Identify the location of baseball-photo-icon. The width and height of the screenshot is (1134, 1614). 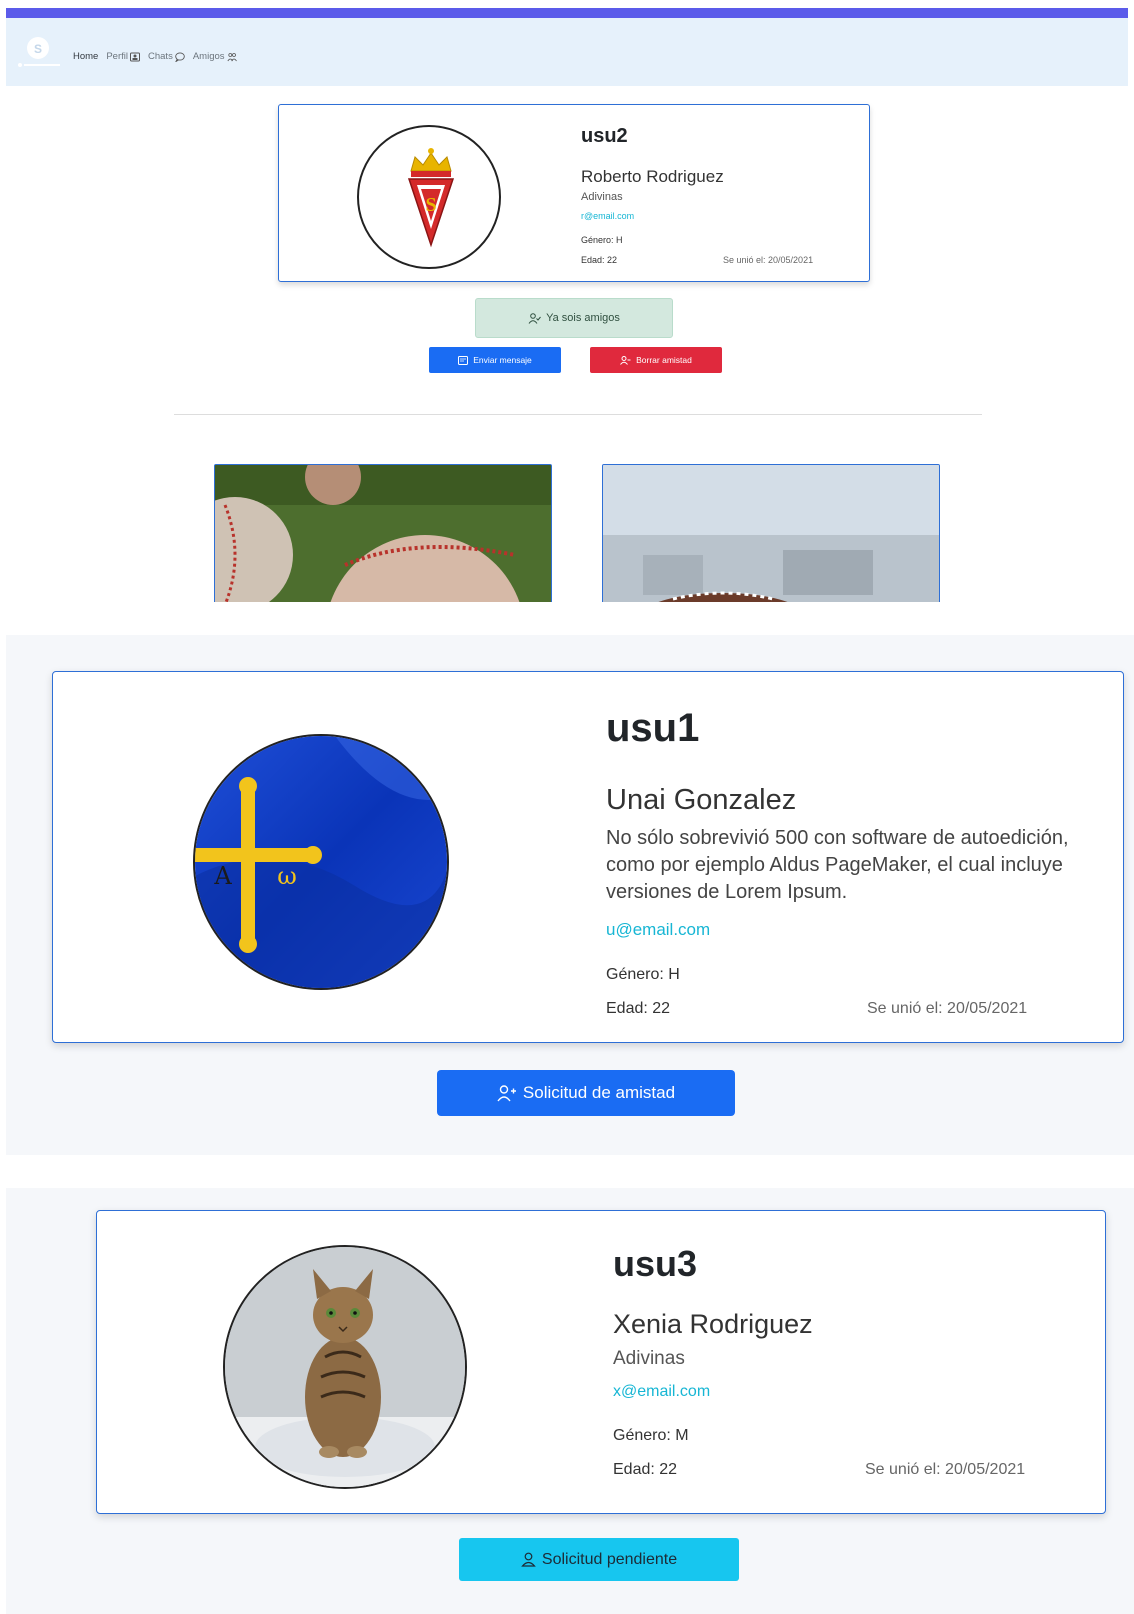
(383, 533).